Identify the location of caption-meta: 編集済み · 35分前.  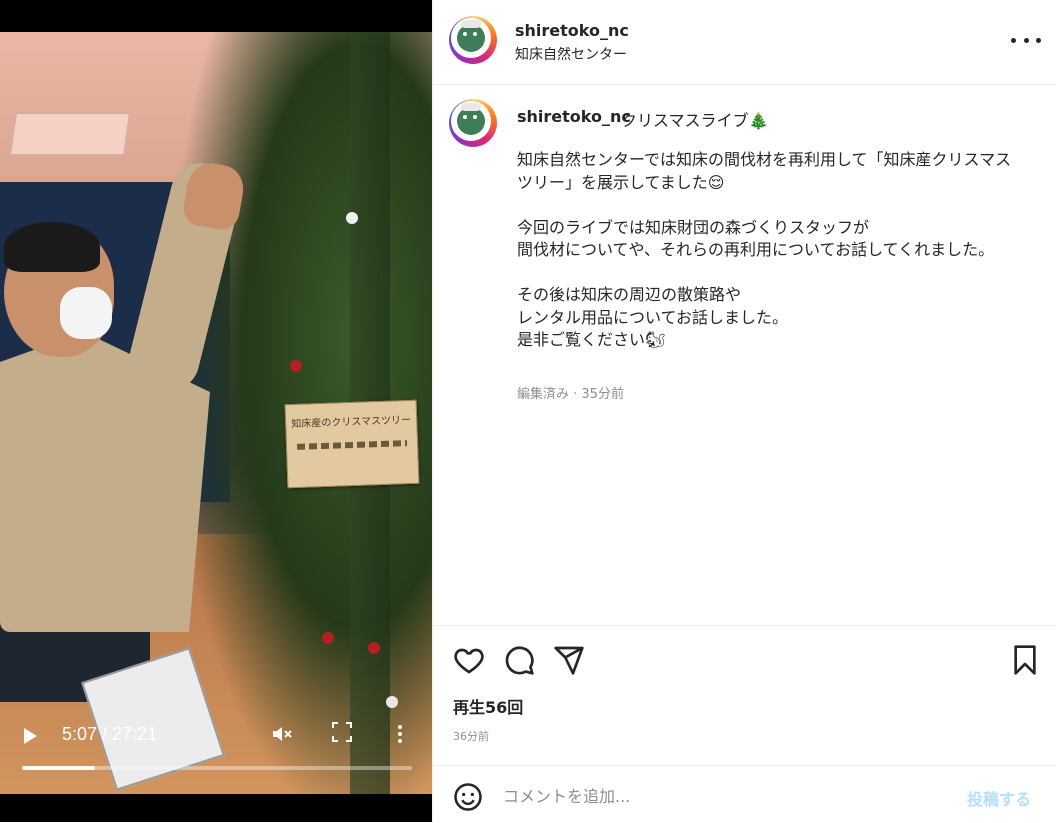
(570, 394).